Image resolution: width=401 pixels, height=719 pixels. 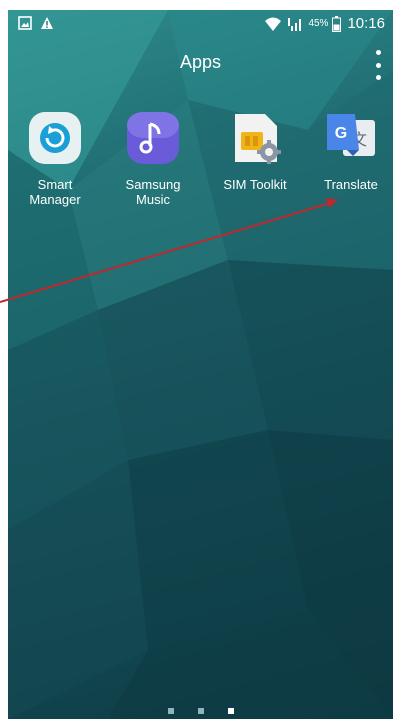 I want to click on battery-percent: 45%, so click(x=318, y=23).